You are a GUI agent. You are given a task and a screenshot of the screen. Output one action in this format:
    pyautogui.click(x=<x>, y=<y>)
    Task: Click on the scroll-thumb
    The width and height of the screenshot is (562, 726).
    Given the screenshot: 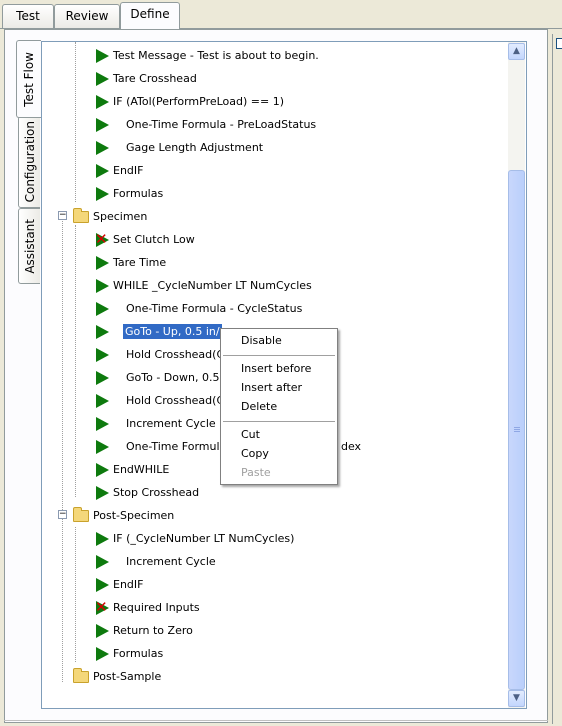 What is the action you would take?
    pyautogui.click(x=516, y=430)
    